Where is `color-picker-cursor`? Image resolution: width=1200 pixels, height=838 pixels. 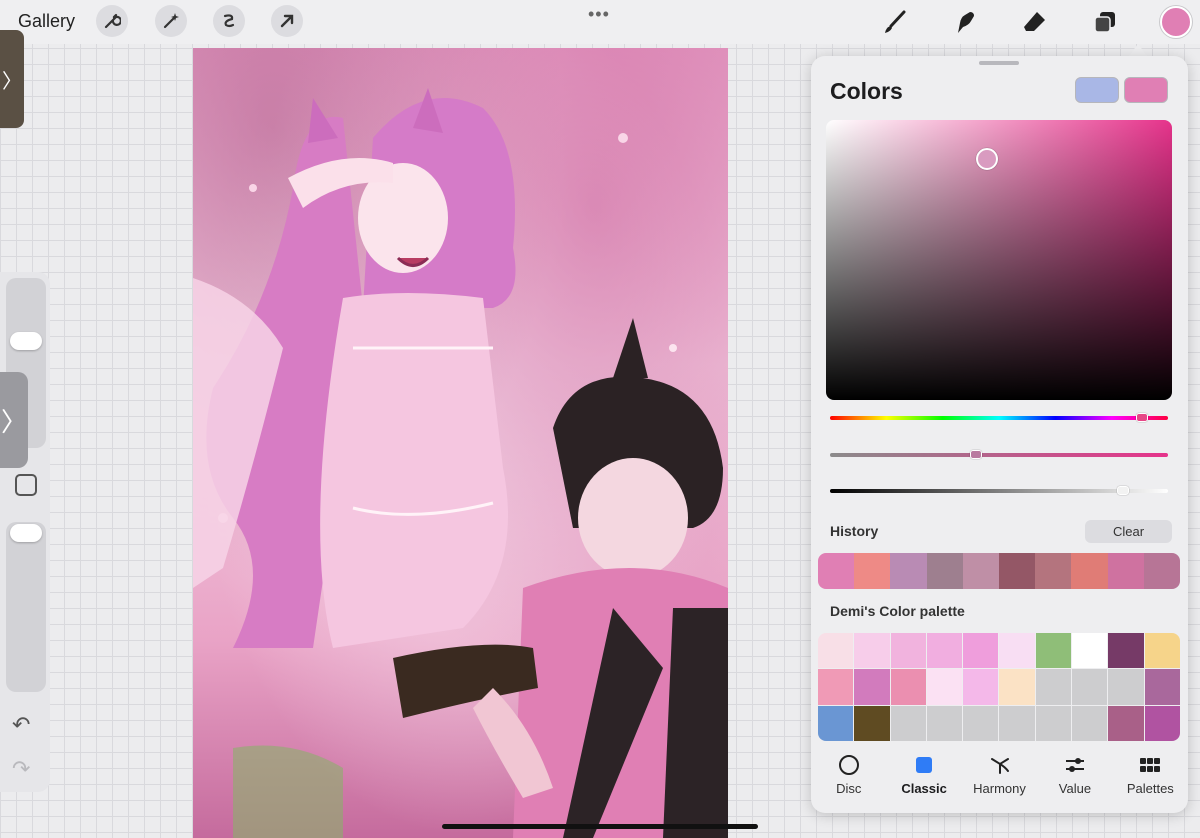 color-picker-cursor is located at coordinates (987, 159).